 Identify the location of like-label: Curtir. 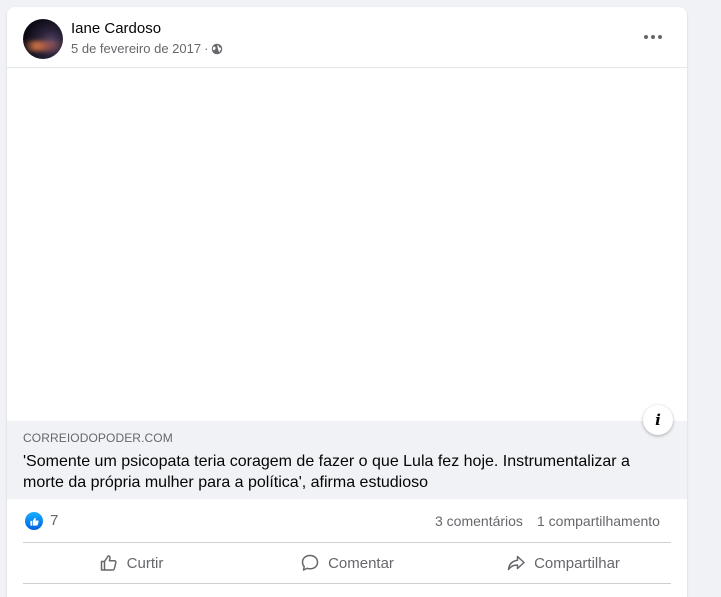
(145, 563).